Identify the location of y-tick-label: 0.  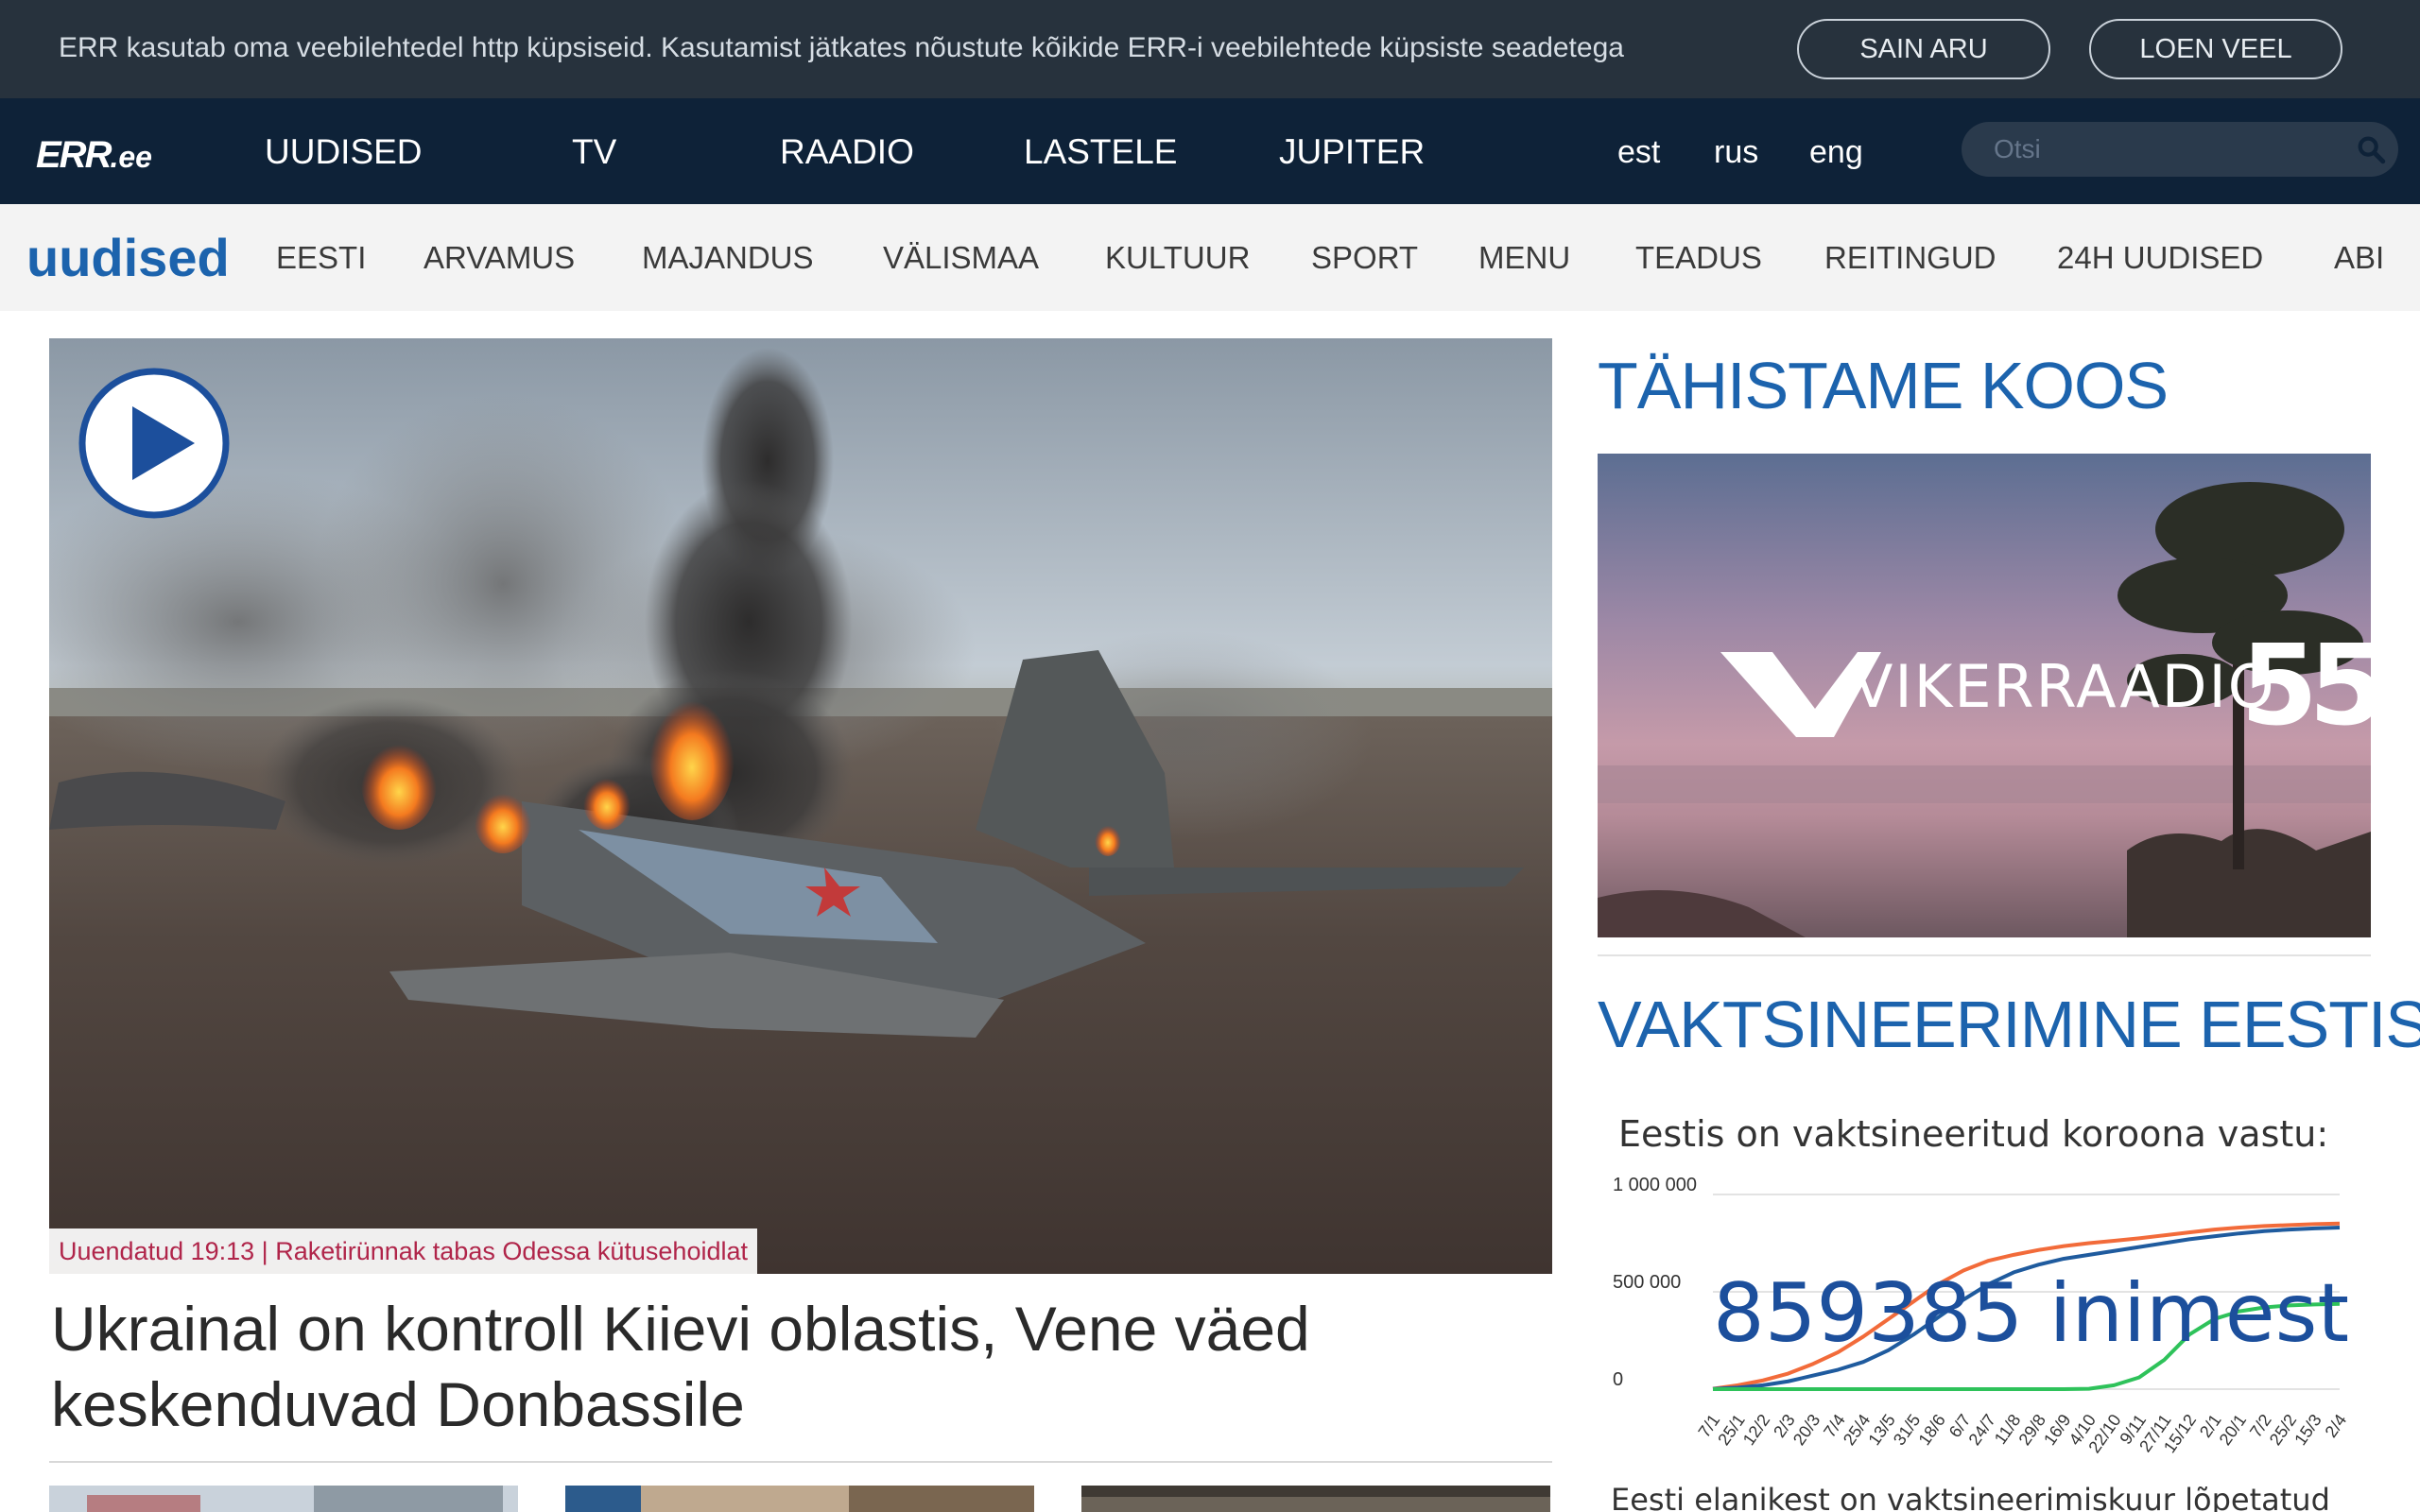
(1618, 1379).